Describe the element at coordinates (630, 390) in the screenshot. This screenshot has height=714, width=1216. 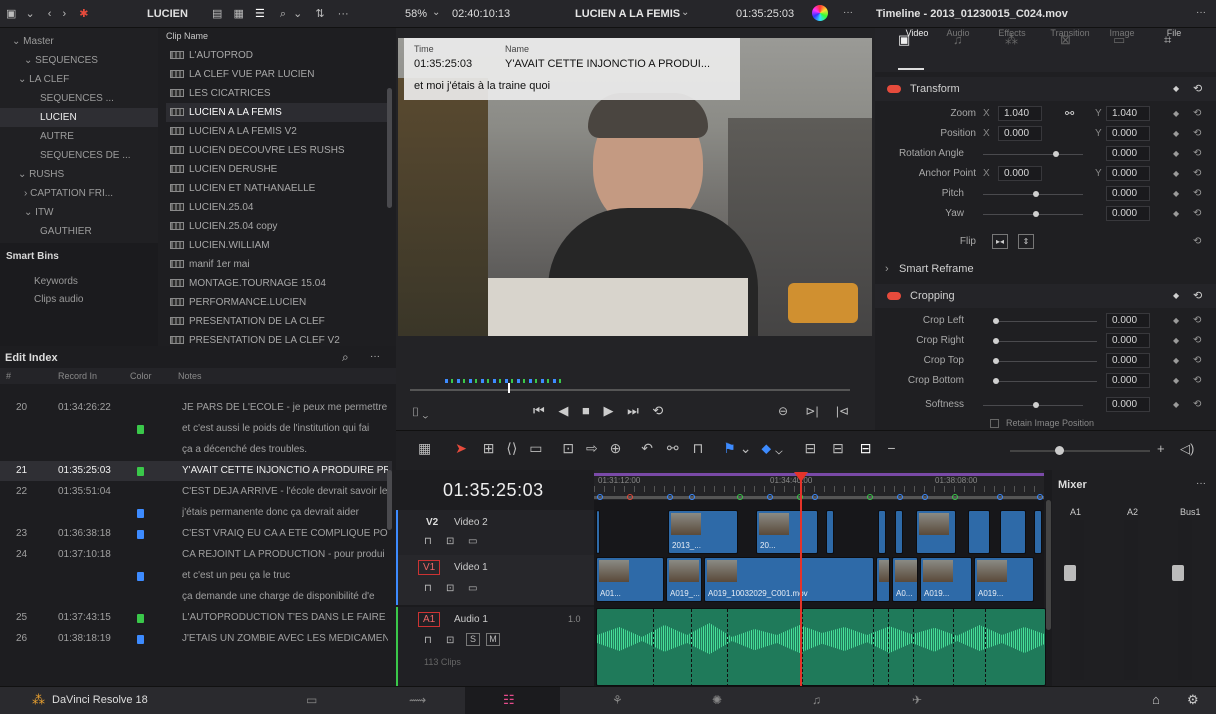
I see `viewer-scrubber` at that location.